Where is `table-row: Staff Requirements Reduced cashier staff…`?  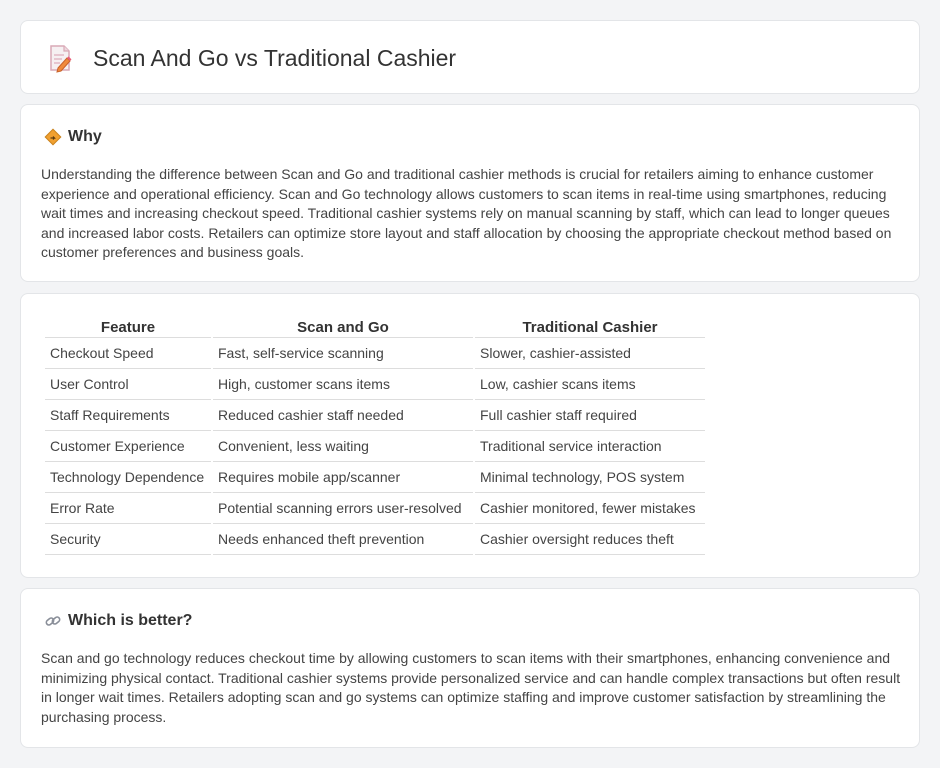 table-row: Staff Requirements Reduced cashier staff… is located at coordinates (375, 415).